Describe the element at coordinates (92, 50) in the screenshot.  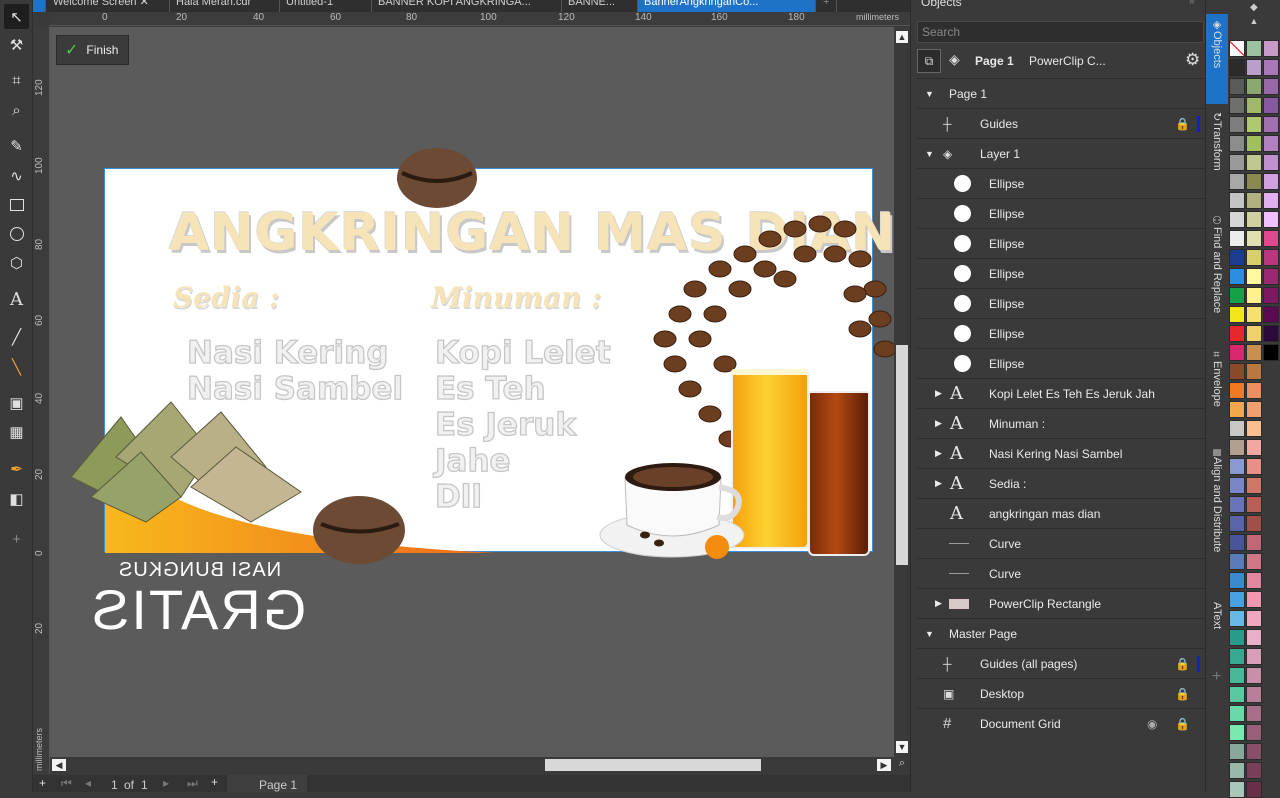
I see `finish-button: ✓ Finish` at that location.